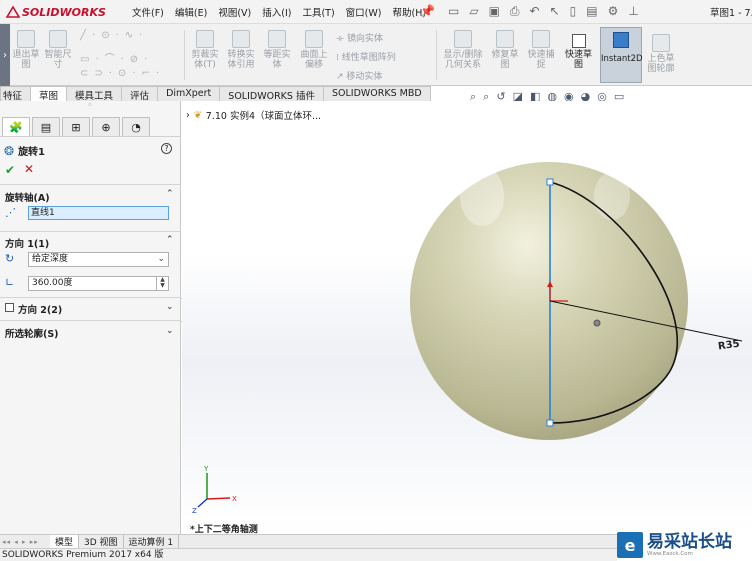 The image size is (752, 561). I want to click on end-condition-select: 给定深度 ⌄, so click(98, 259).